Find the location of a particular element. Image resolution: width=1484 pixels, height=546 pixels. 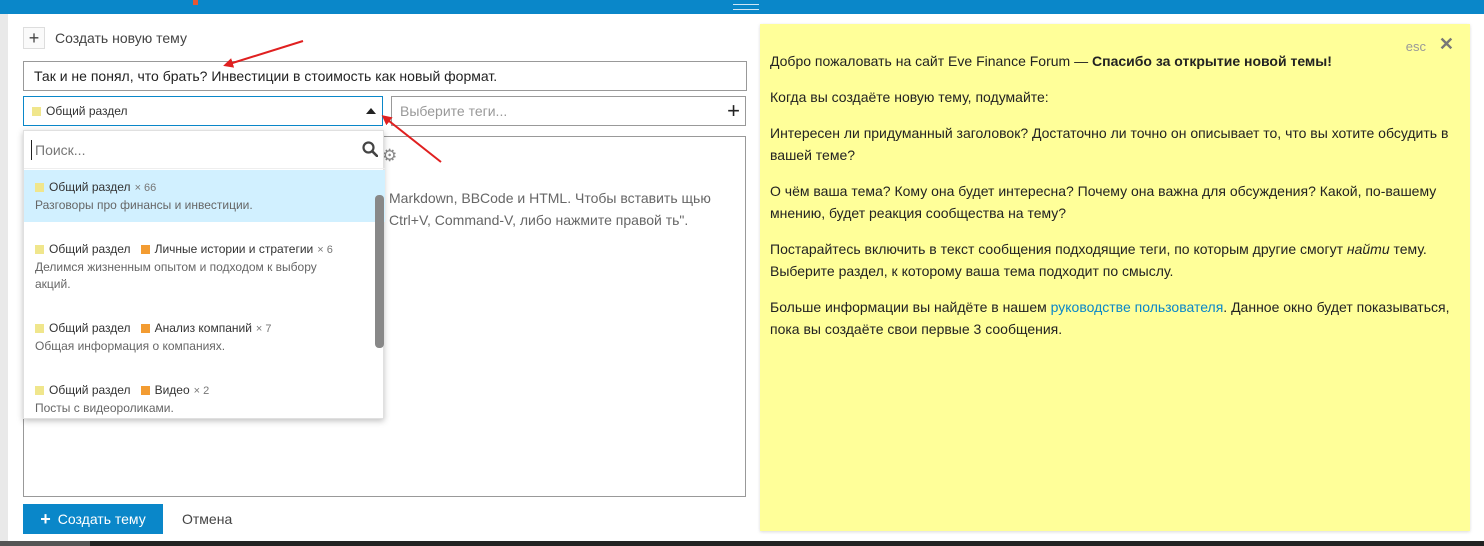

add-tag-plus-icon: + is located at coordinates (733, 111).